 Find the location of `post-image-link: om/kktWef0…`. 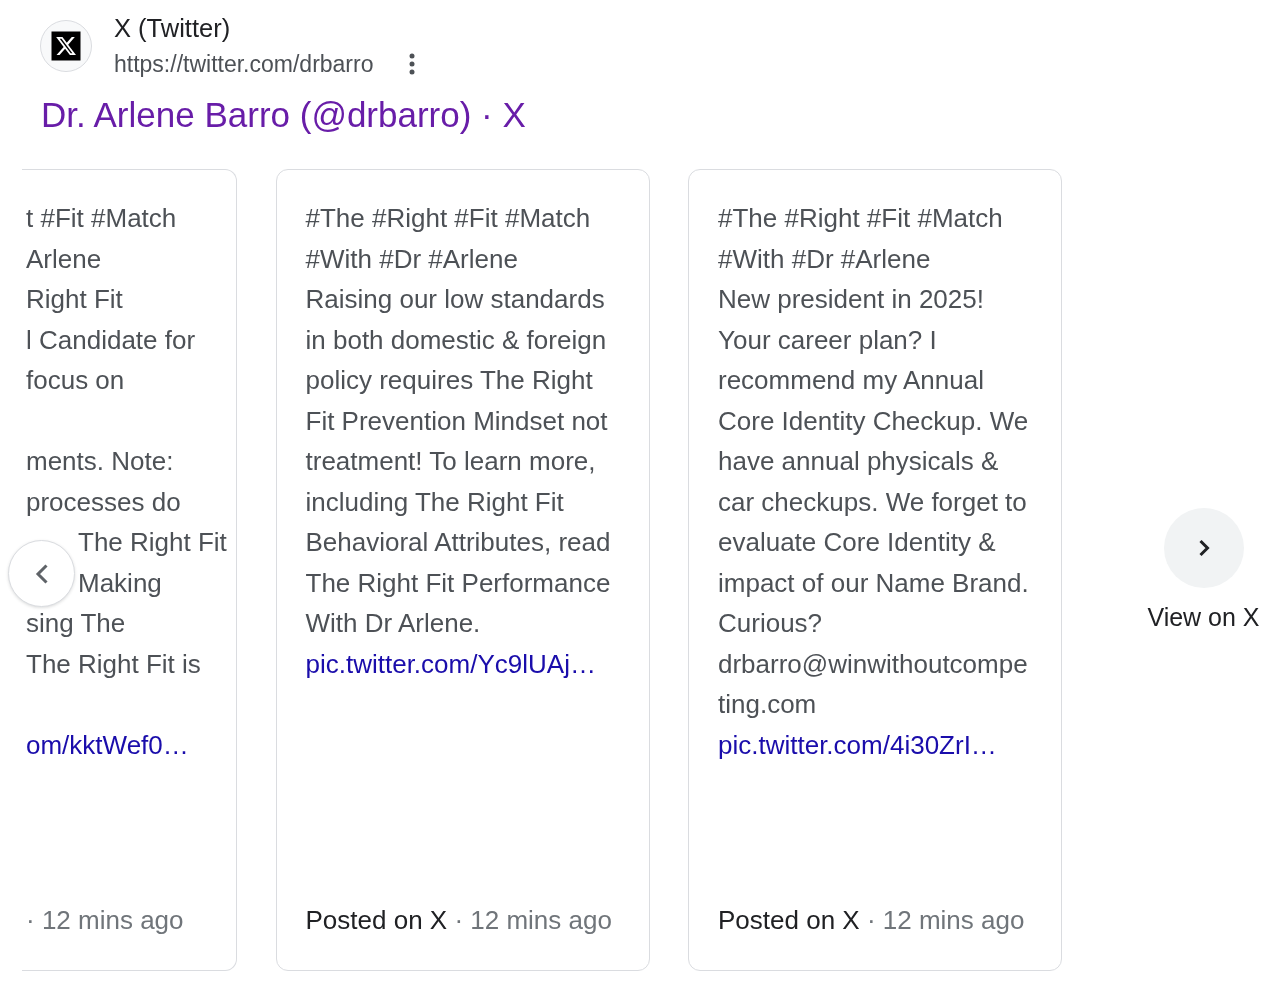

post-image-link: om/kktWef0… is located at coordinates (107, 744).